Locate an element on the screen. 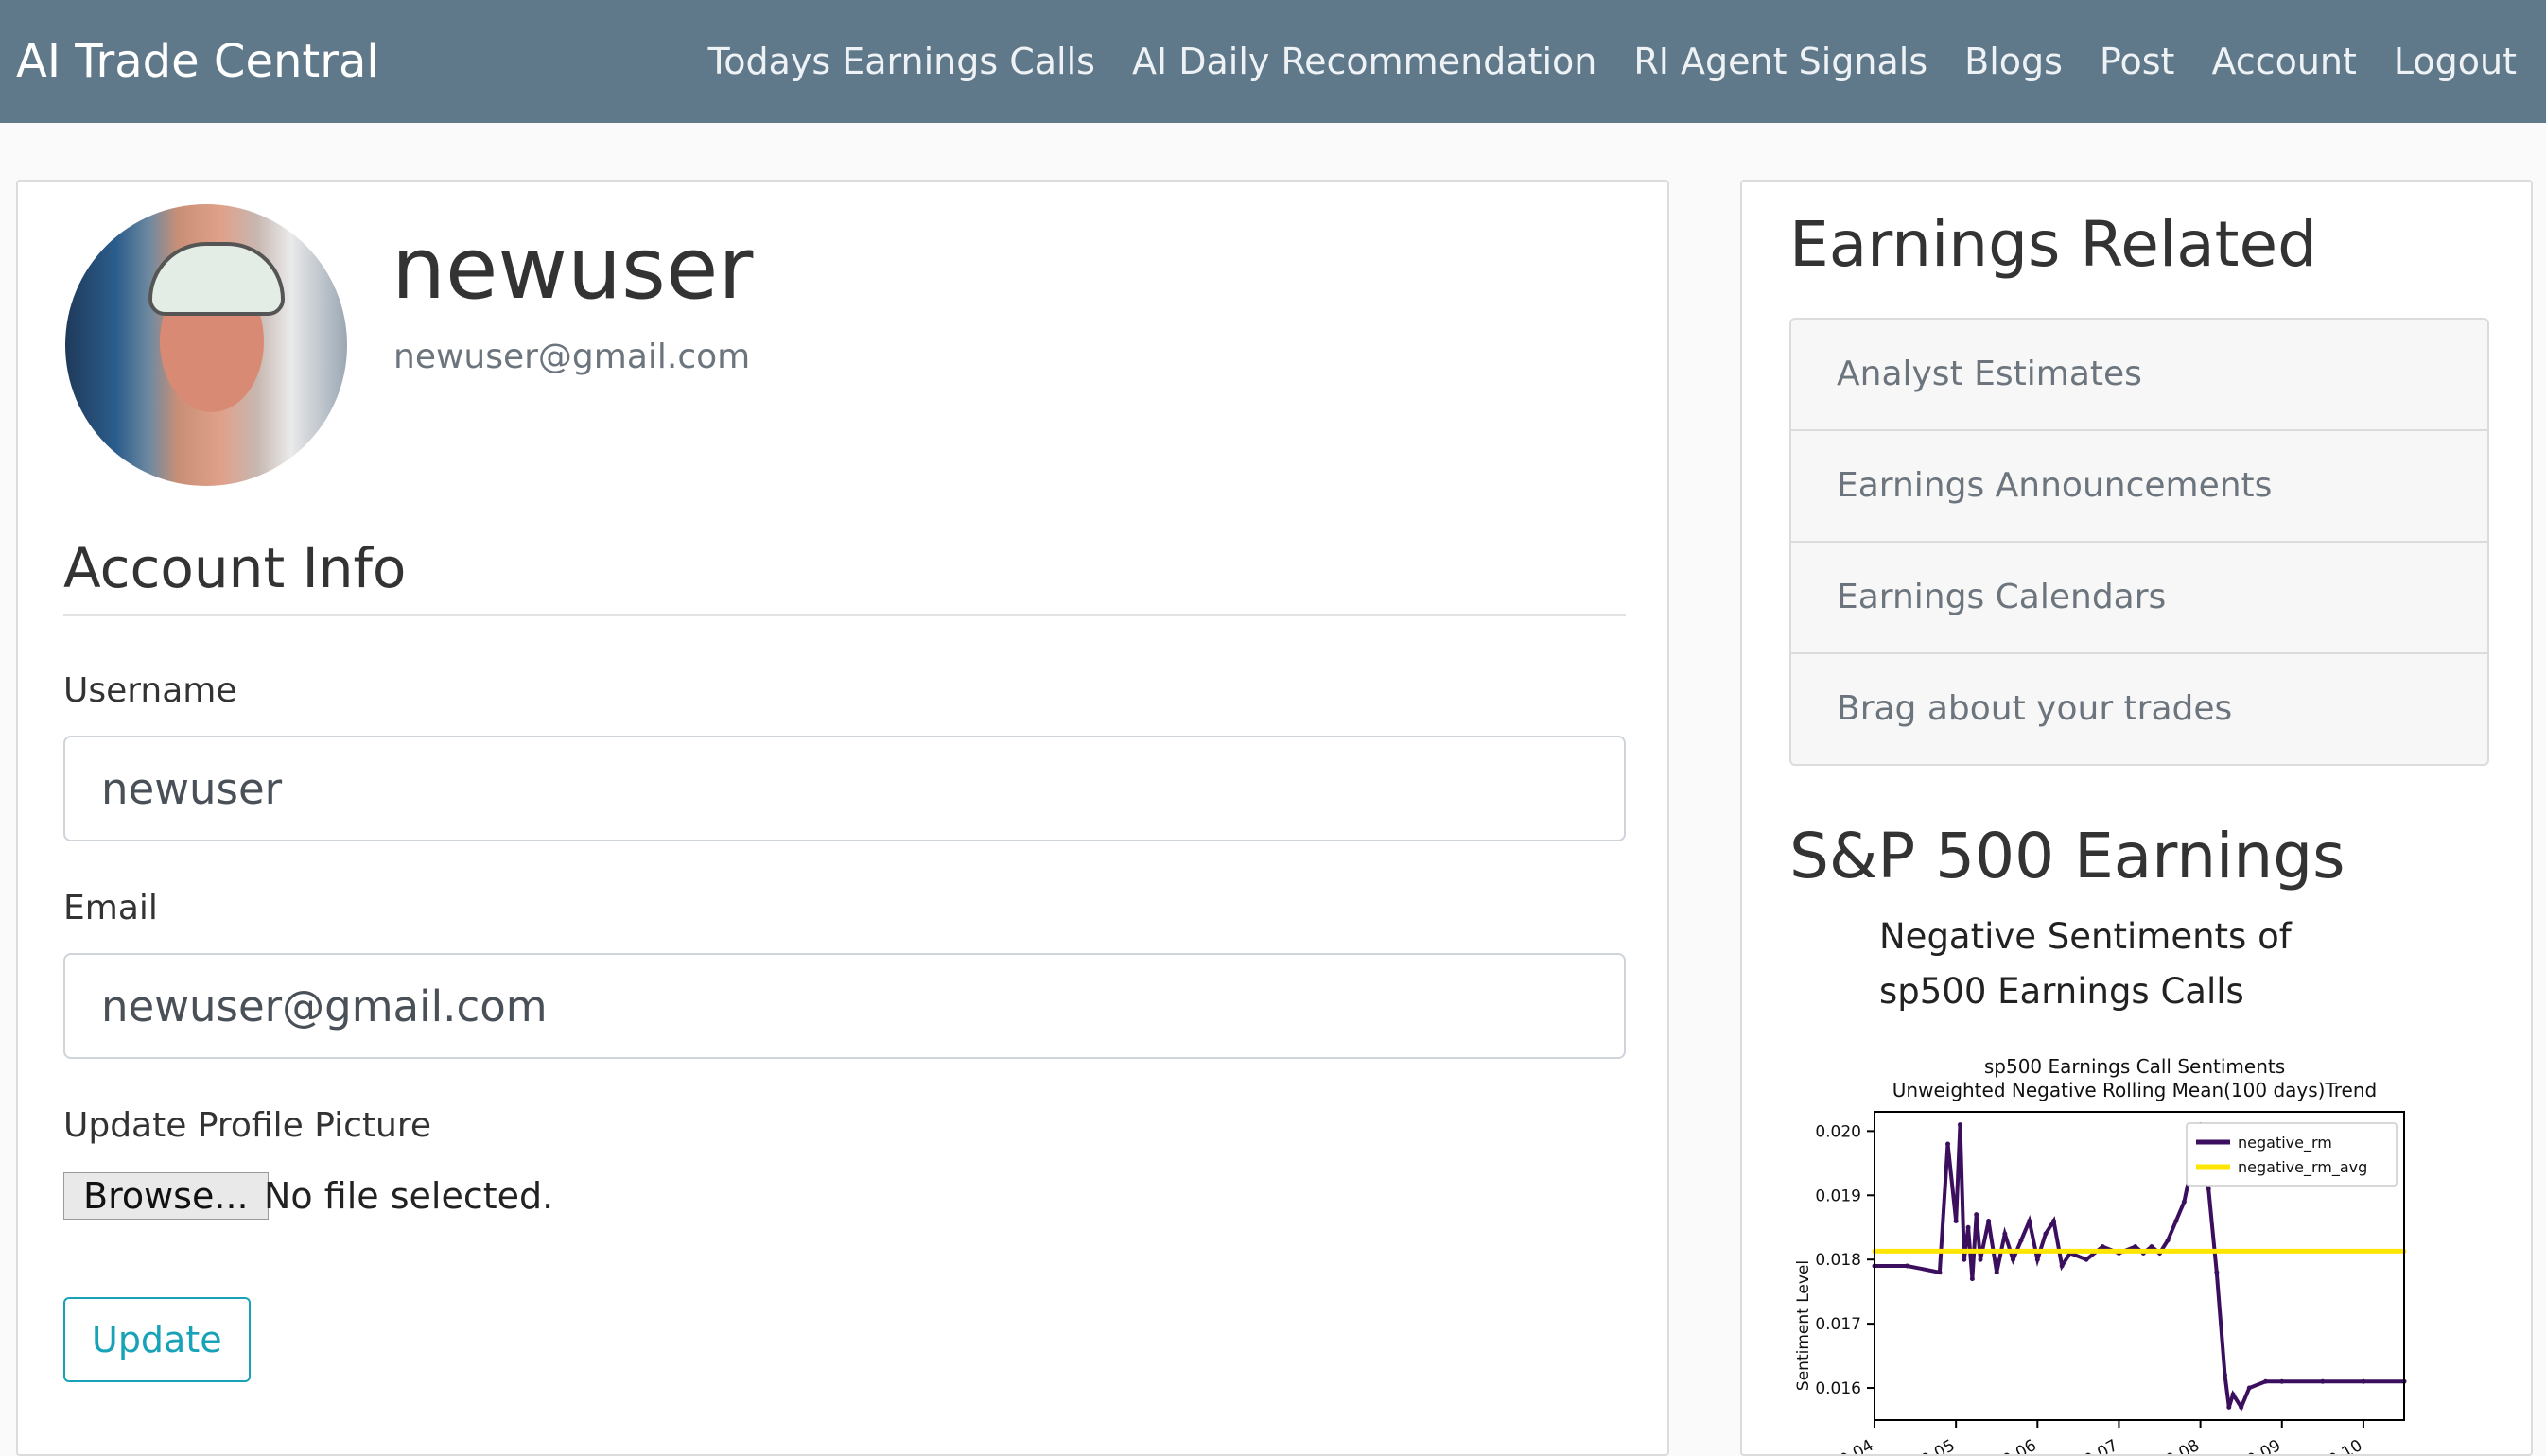  y-tick-label: 0.020 is located at coordinates (1838, 1131).